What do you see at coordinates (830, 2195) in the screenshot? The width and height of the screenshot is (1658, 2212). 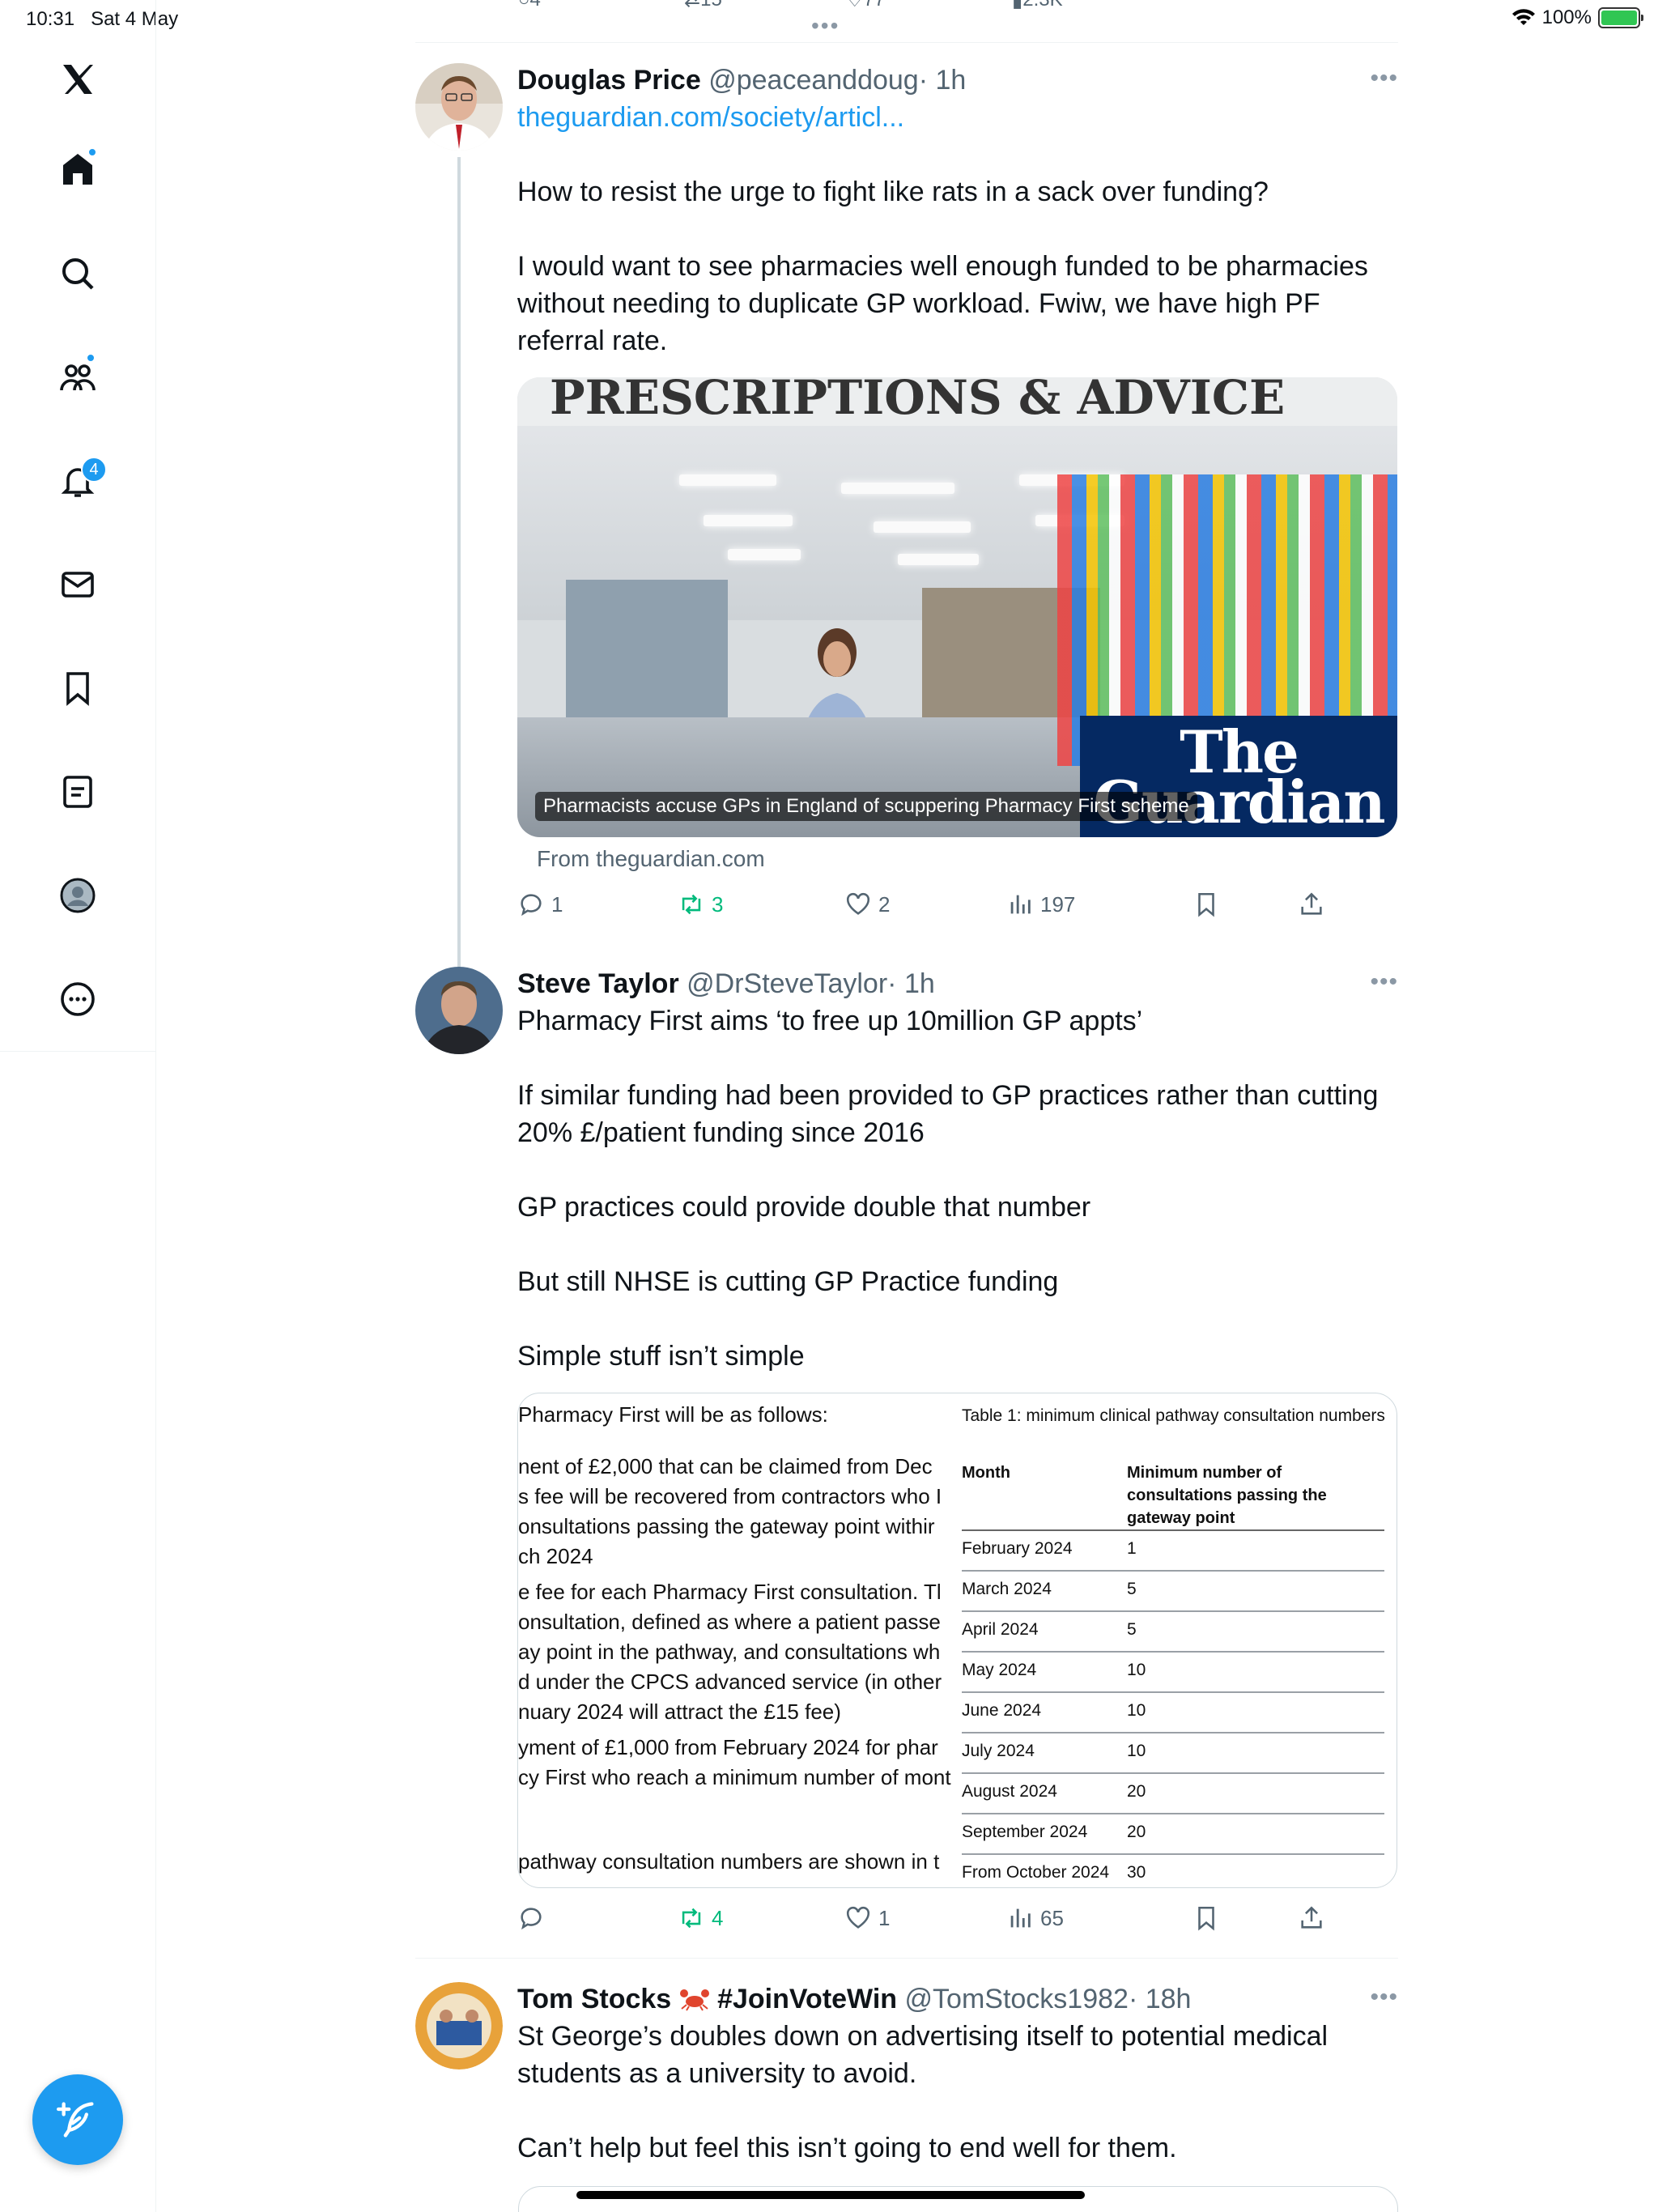 I see `home-indicator` at bounding box center [830, 2195].